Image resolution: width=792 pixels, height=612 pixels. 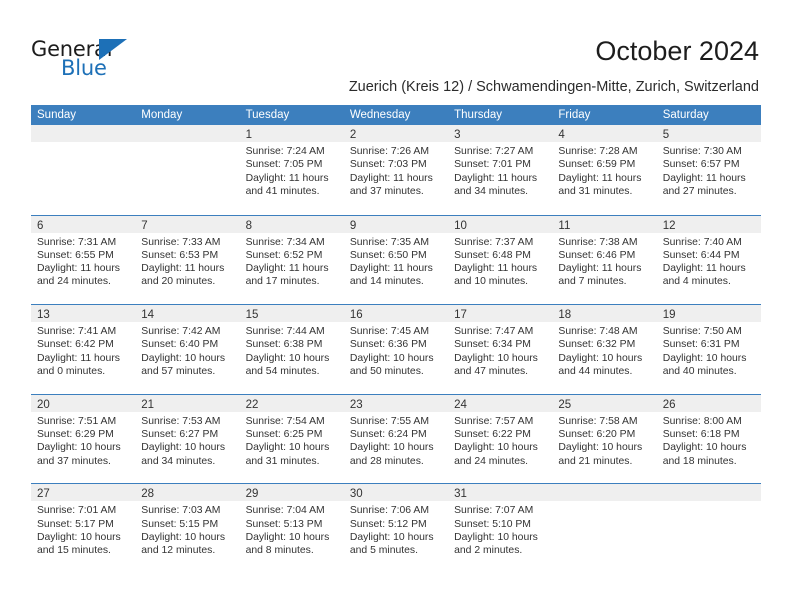 What do you see at coordinates (492, 435) in the screenshot?
I see `sunset-line: Sunset: 6:22 PM` at bounding box center [492, 435].